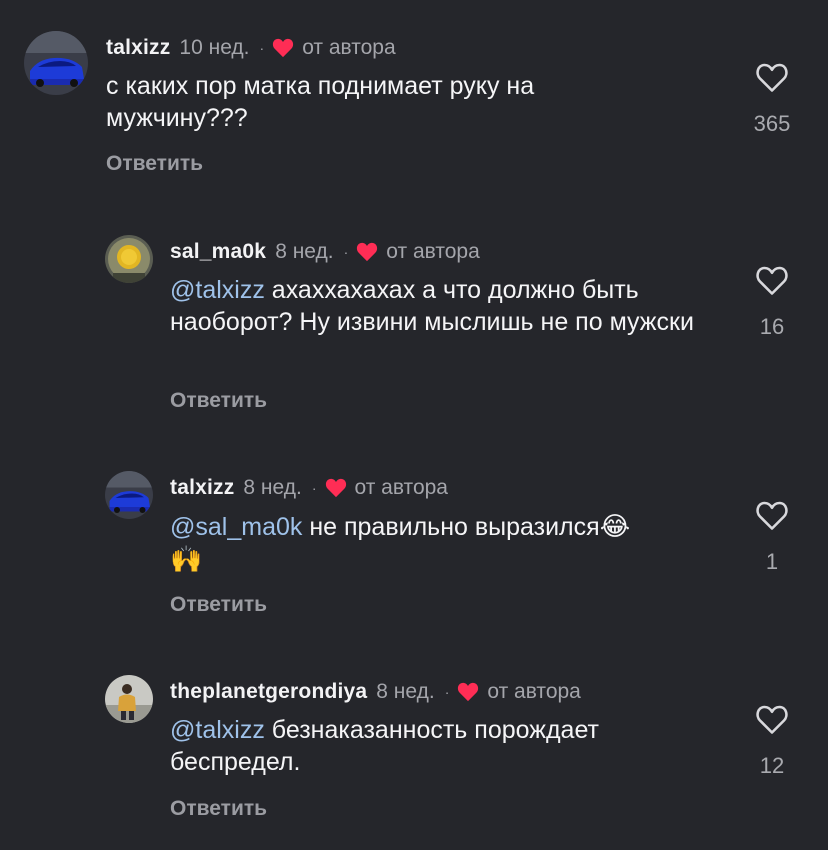  I want to click on like-count: 1, so click(772, 561).